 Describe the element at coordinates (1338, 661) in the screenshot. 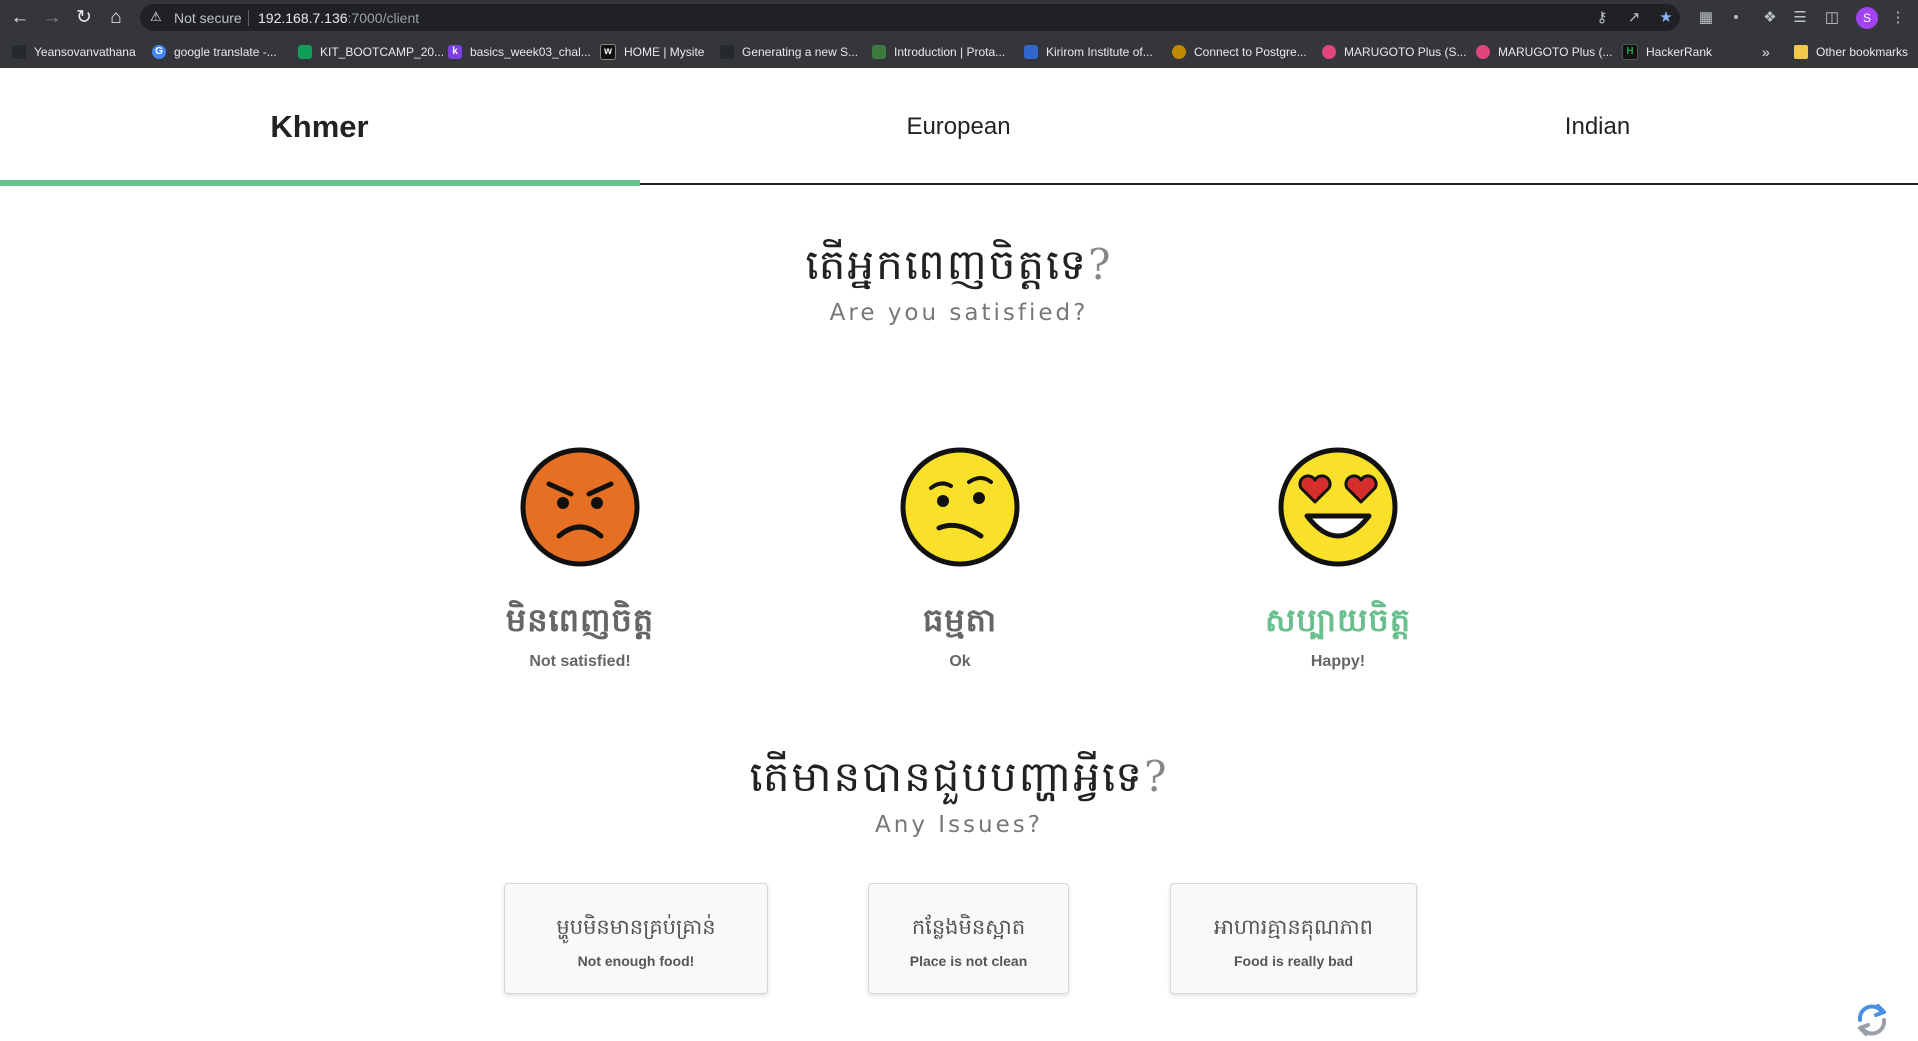

I see `rating-label-en: Happy!` at that location.